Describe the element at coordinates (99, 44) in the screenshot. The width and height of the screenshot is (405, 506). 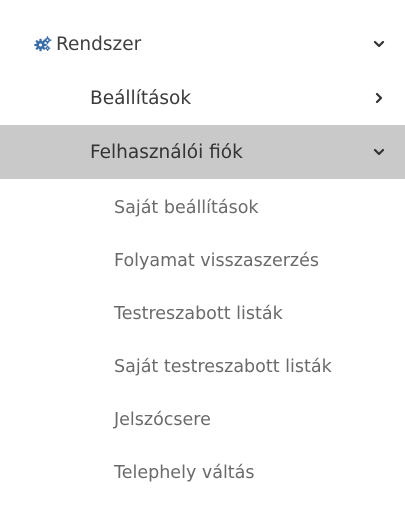
I see `menu-item-rendszer-label: Rendszer` at that location.